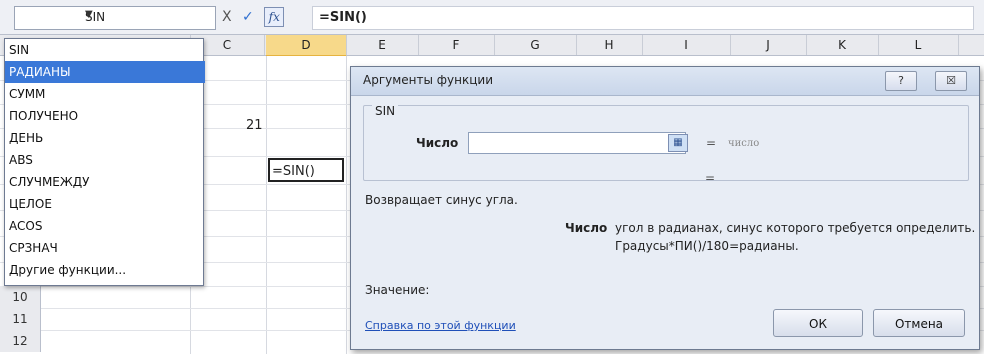 The image size is (984, 354). I want to click on dialog-title-bar: Аргументы функции ? ☒, so click(665, 81).